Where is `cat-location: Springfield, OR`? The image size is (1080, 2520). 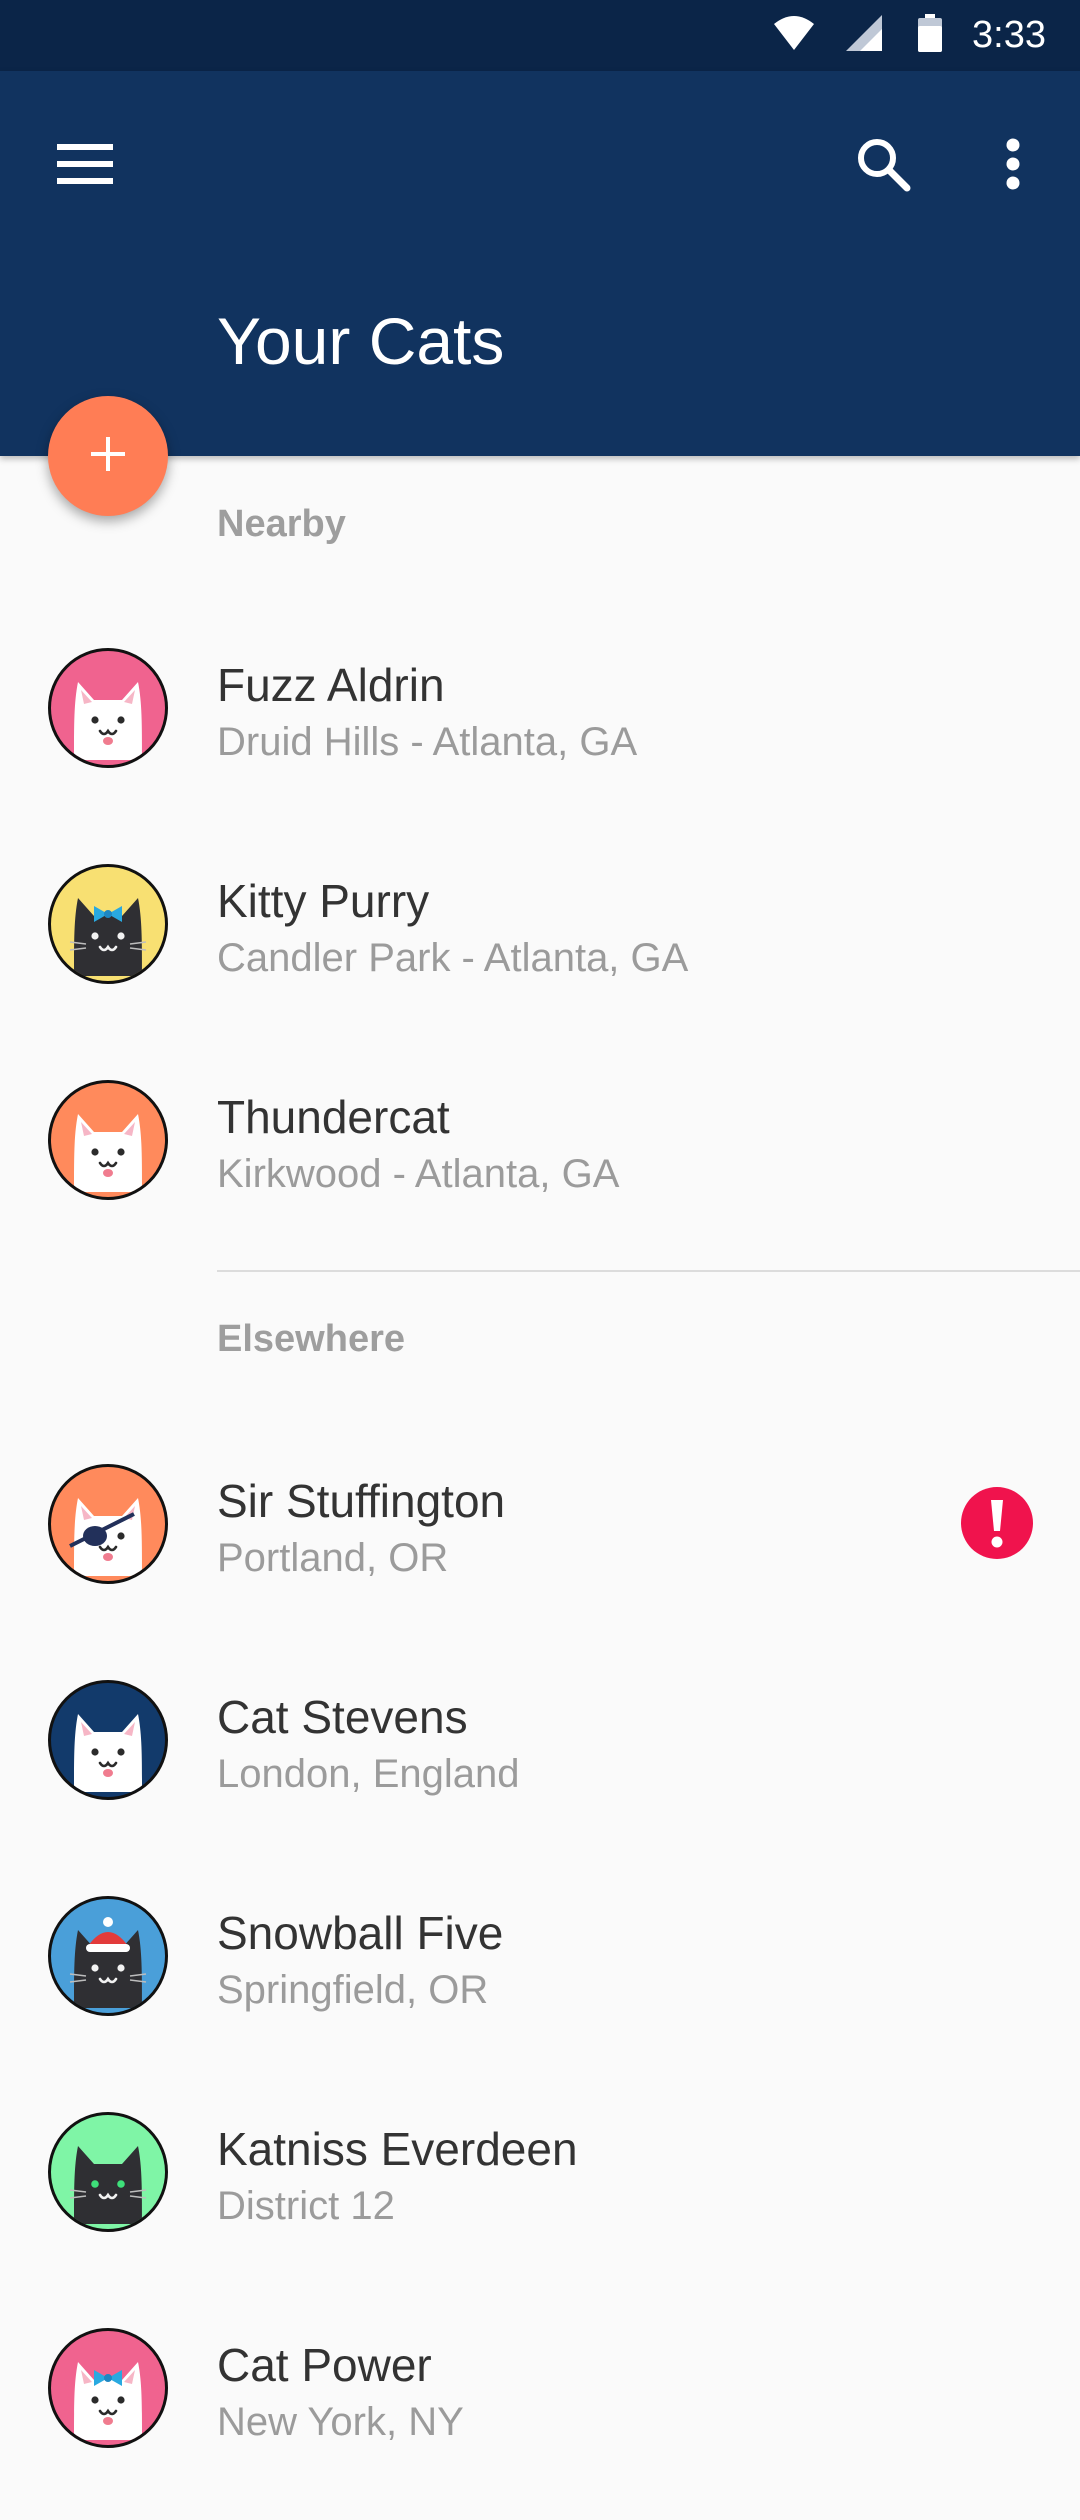 cat-location: Springfield, OR is located at coordinates (353, 1990).